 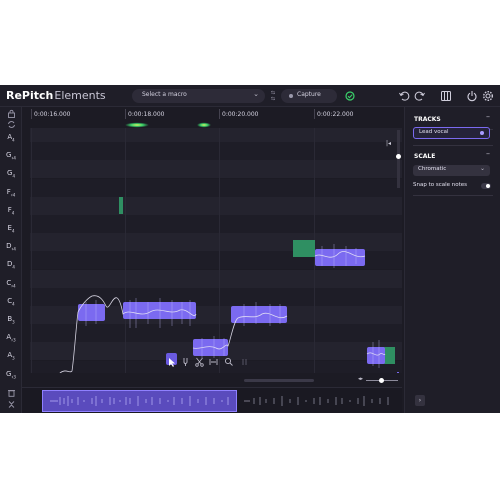 What do you see at coordinates (427, 119) in the screenshot?
I see `tracks-section-title: TRACKS` at bounding box center [427, 119].